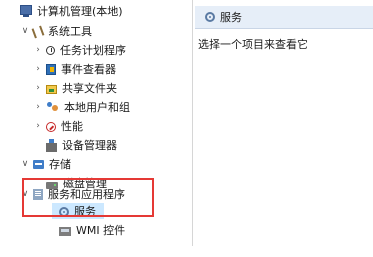 The image size is (373, 257). I want to click on tree-item-device-manager: 设备管理器, so click(81, 145).